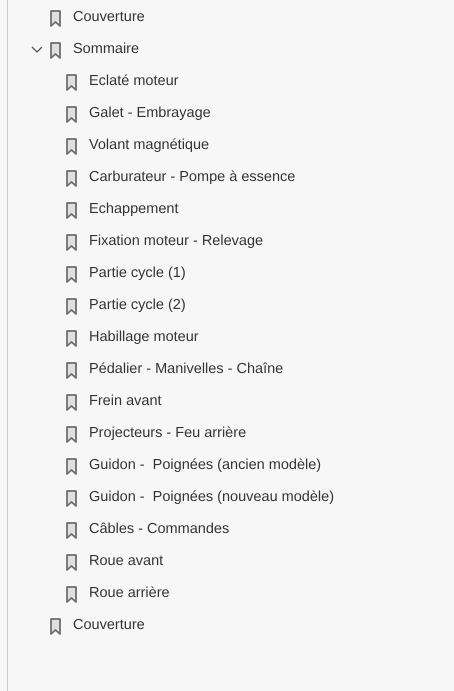  What do you see at coordinates (159, 530) in the screenshot?
I see `bookmark-label: Câbles - Commandes` at bounding box center [159, 530].